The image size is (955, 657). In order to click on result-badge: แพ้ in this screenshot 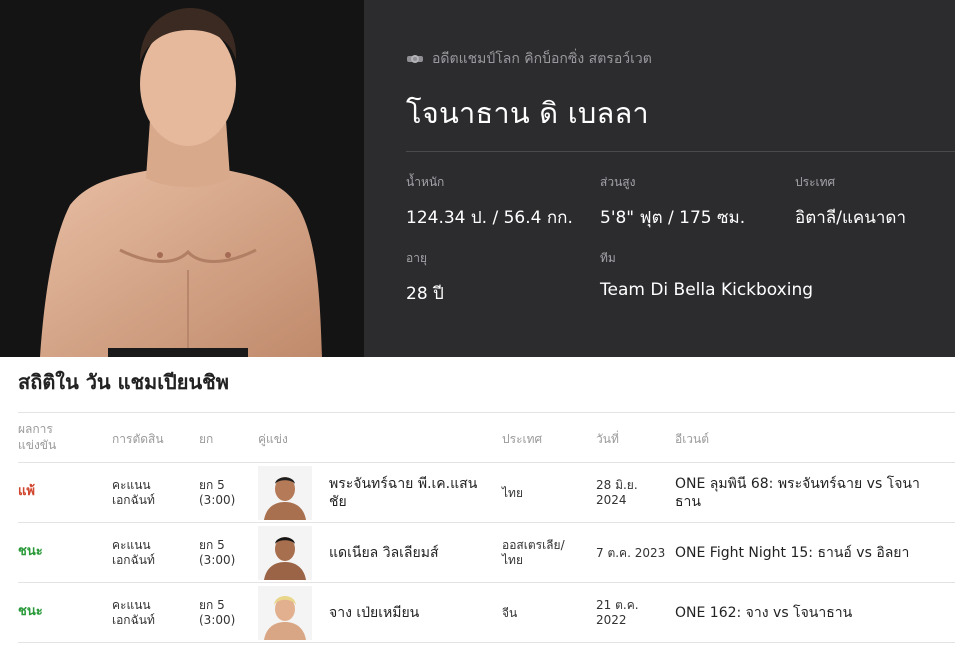, I will do `click(26, 491)`.